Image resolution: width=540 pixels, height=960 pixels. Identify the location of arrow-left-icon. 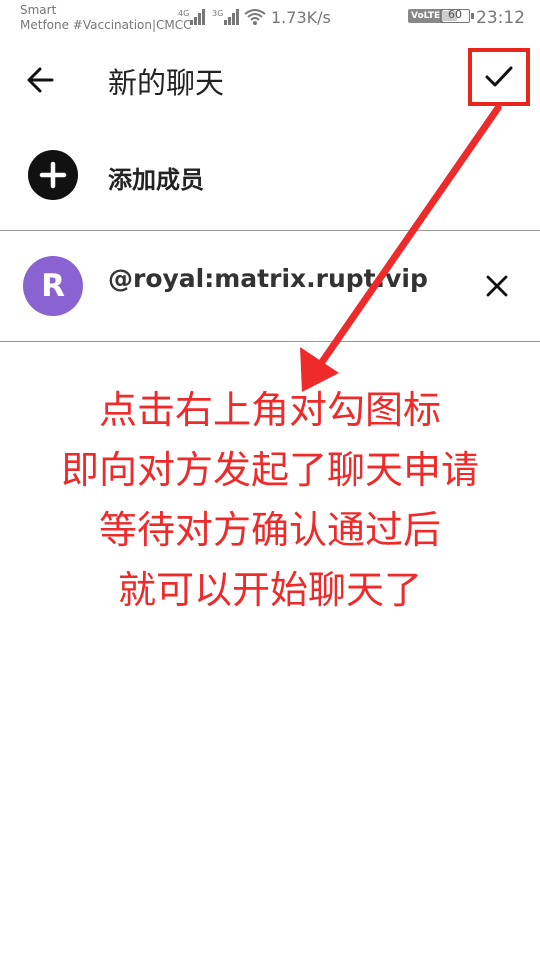
(40, 80).